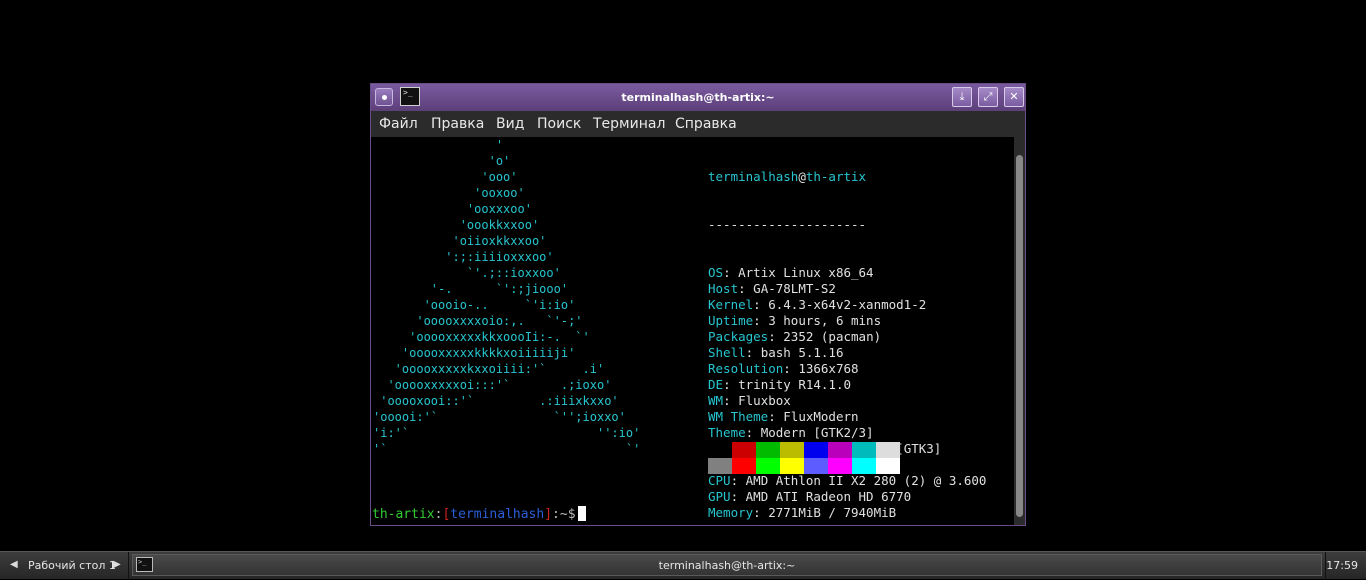  What do you see at coordinates (847, 353) in the screenshot?
I see `info-row: Shell: bash 5.1.16` at bounding box center [847, 353].